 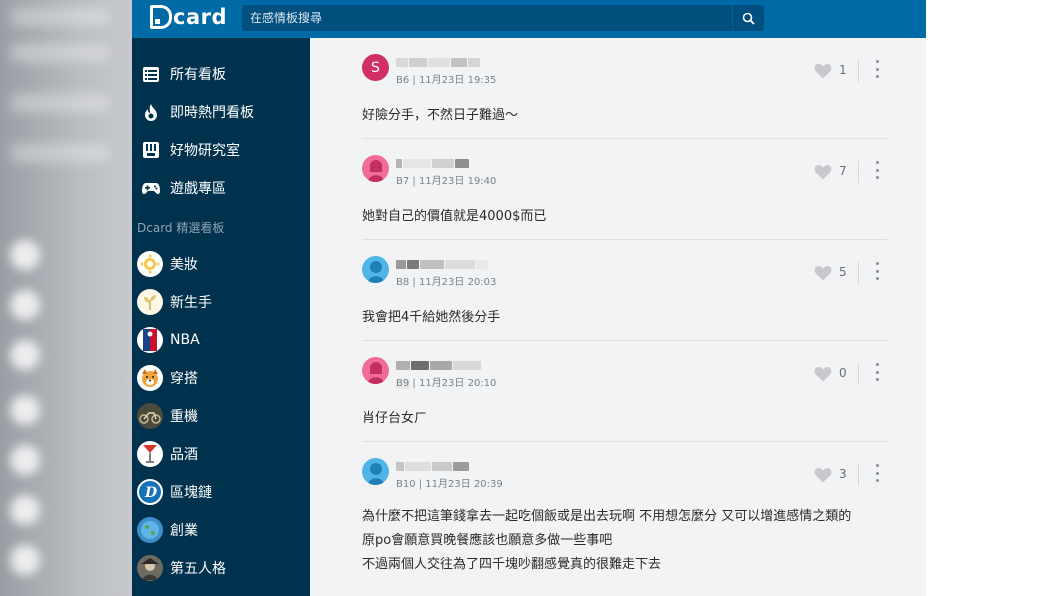 I want to click on like-count: 0, so click(x=843, y=373).